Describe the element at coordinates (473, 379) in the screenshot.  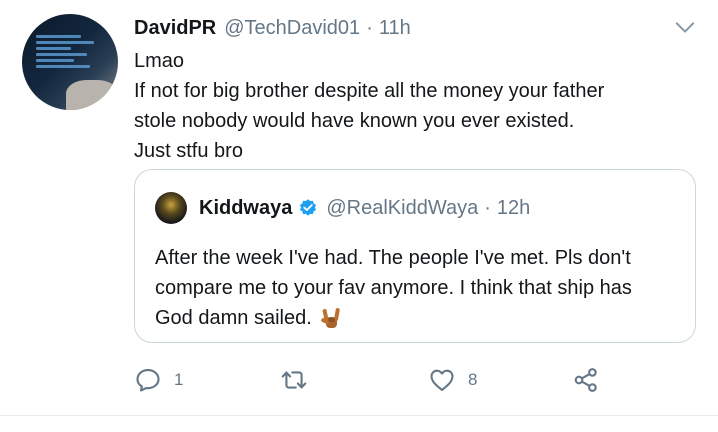
I see `like-count: 8` at that location.